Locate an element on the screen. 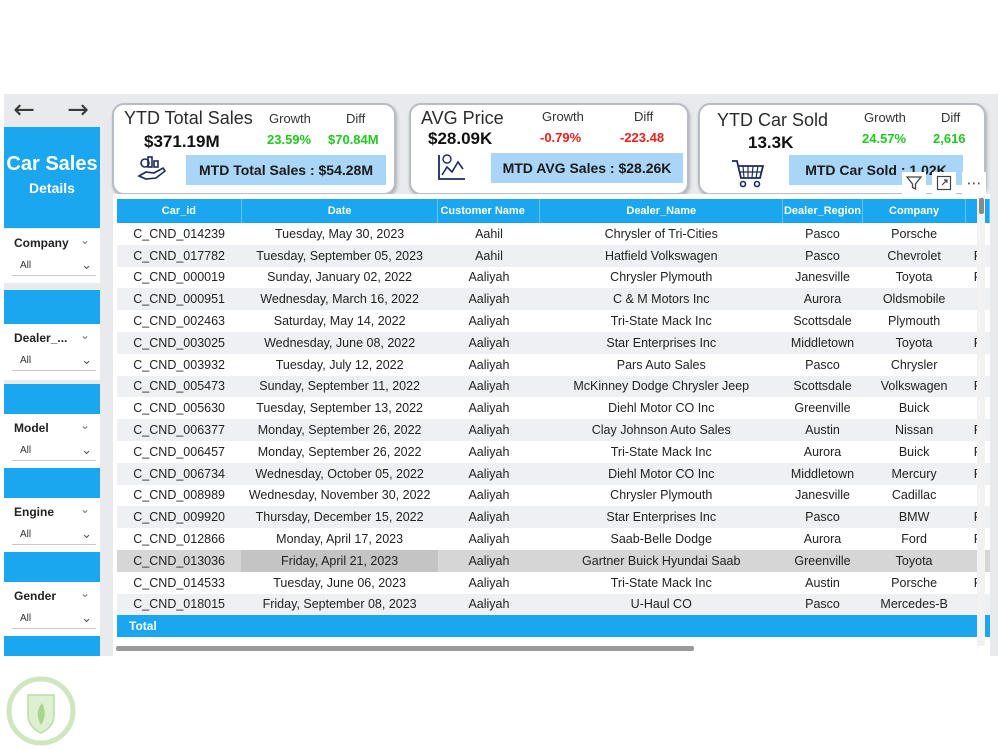 The image size is (1000, 750). diff-value: $70.84M is located at coordinates (353, 139).